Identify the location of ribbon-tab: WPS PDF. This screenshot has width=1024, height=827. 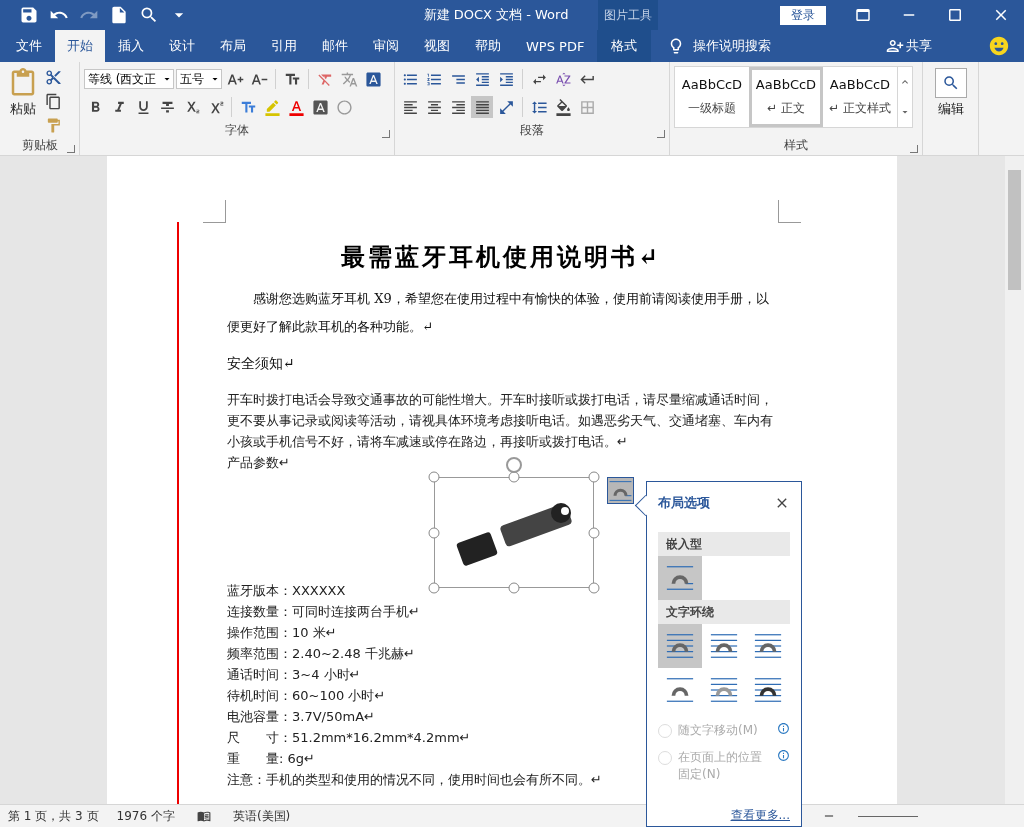
(555, 46).